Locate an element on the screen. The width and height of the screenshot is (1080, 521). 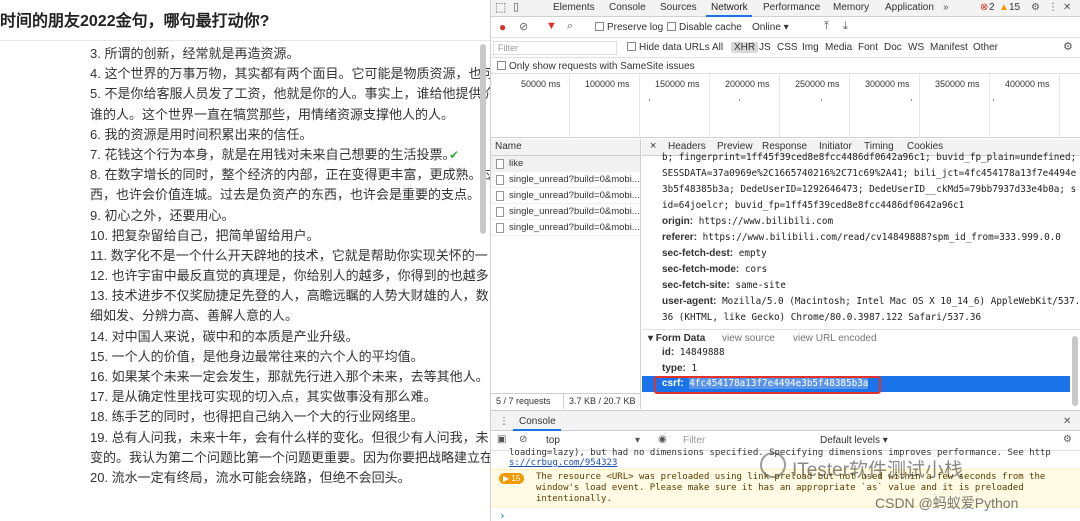
warning-icon: ▲ is located at coordinates (1004, 7).